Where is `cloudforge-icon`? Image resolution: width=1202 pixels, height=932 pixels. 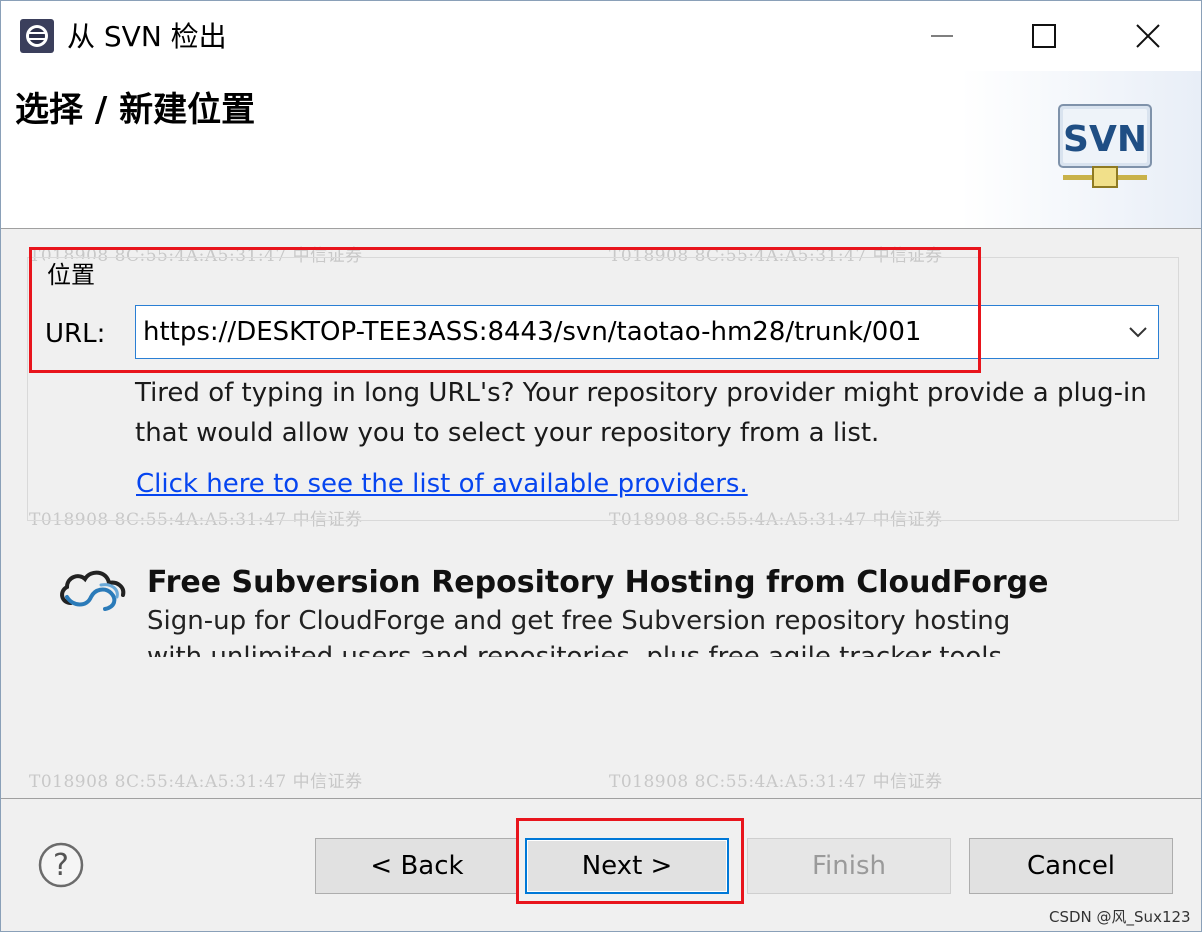 cloudforge-icon is located at coordinates (93, 590).